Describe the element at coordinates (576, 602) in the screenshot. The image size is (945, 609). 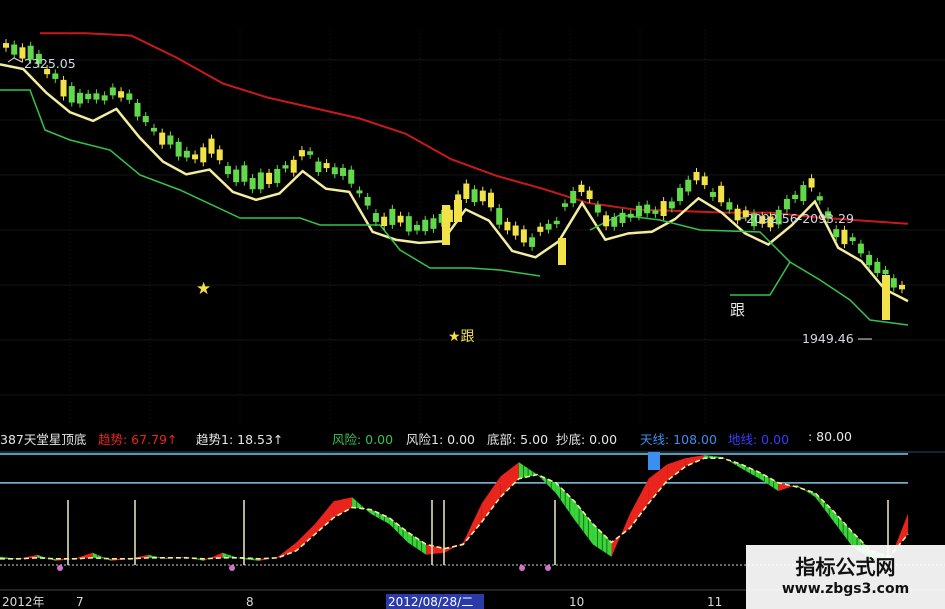
I see `x-tick-label: 10` at that location.